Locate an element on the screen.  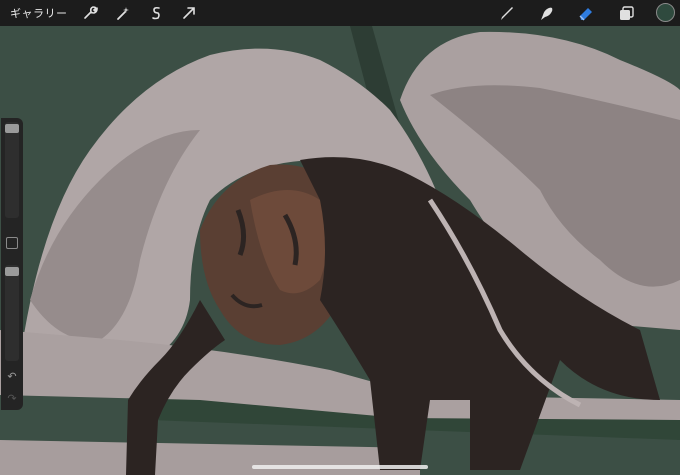
opacity-slider is located at coordinates (12, 313).